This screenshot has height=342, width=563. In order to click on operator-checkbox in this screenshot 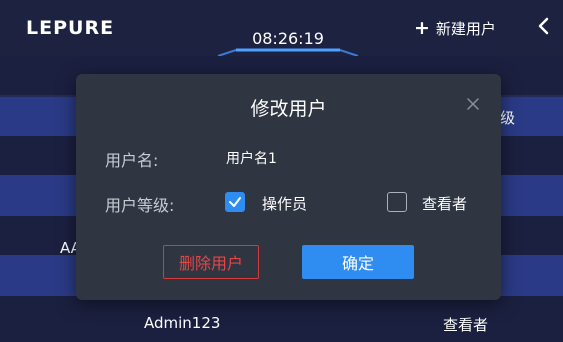, I will do `click(235, 202)`.